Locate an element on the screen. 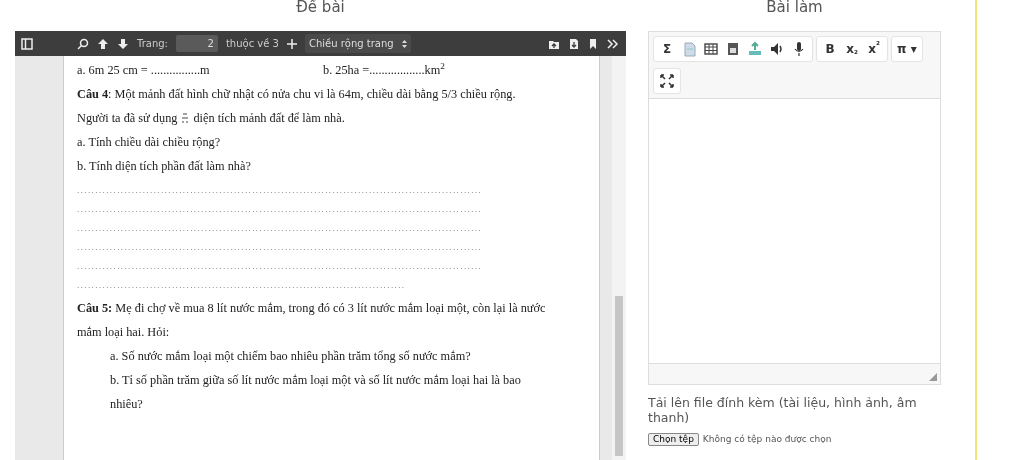  plus-icon is located at coordinates (291, 43).